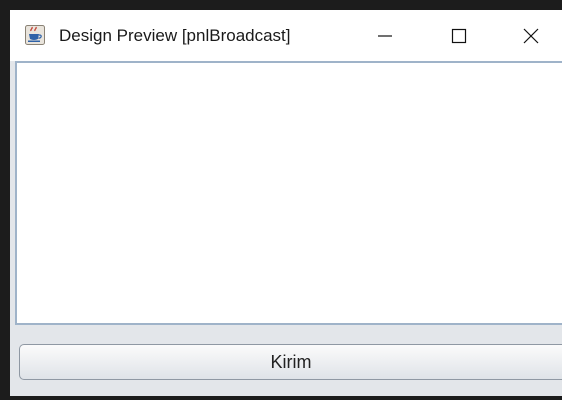  I want to click on close-button, so click(531, 36).